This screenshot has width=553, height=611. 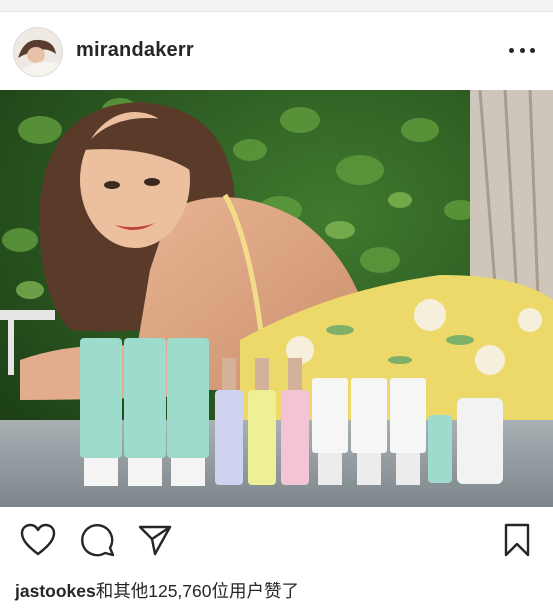 What do you see at coordinates (276, 542) in the screenshot?
I see `post-actions-bar` at bounding box center [276, 542].